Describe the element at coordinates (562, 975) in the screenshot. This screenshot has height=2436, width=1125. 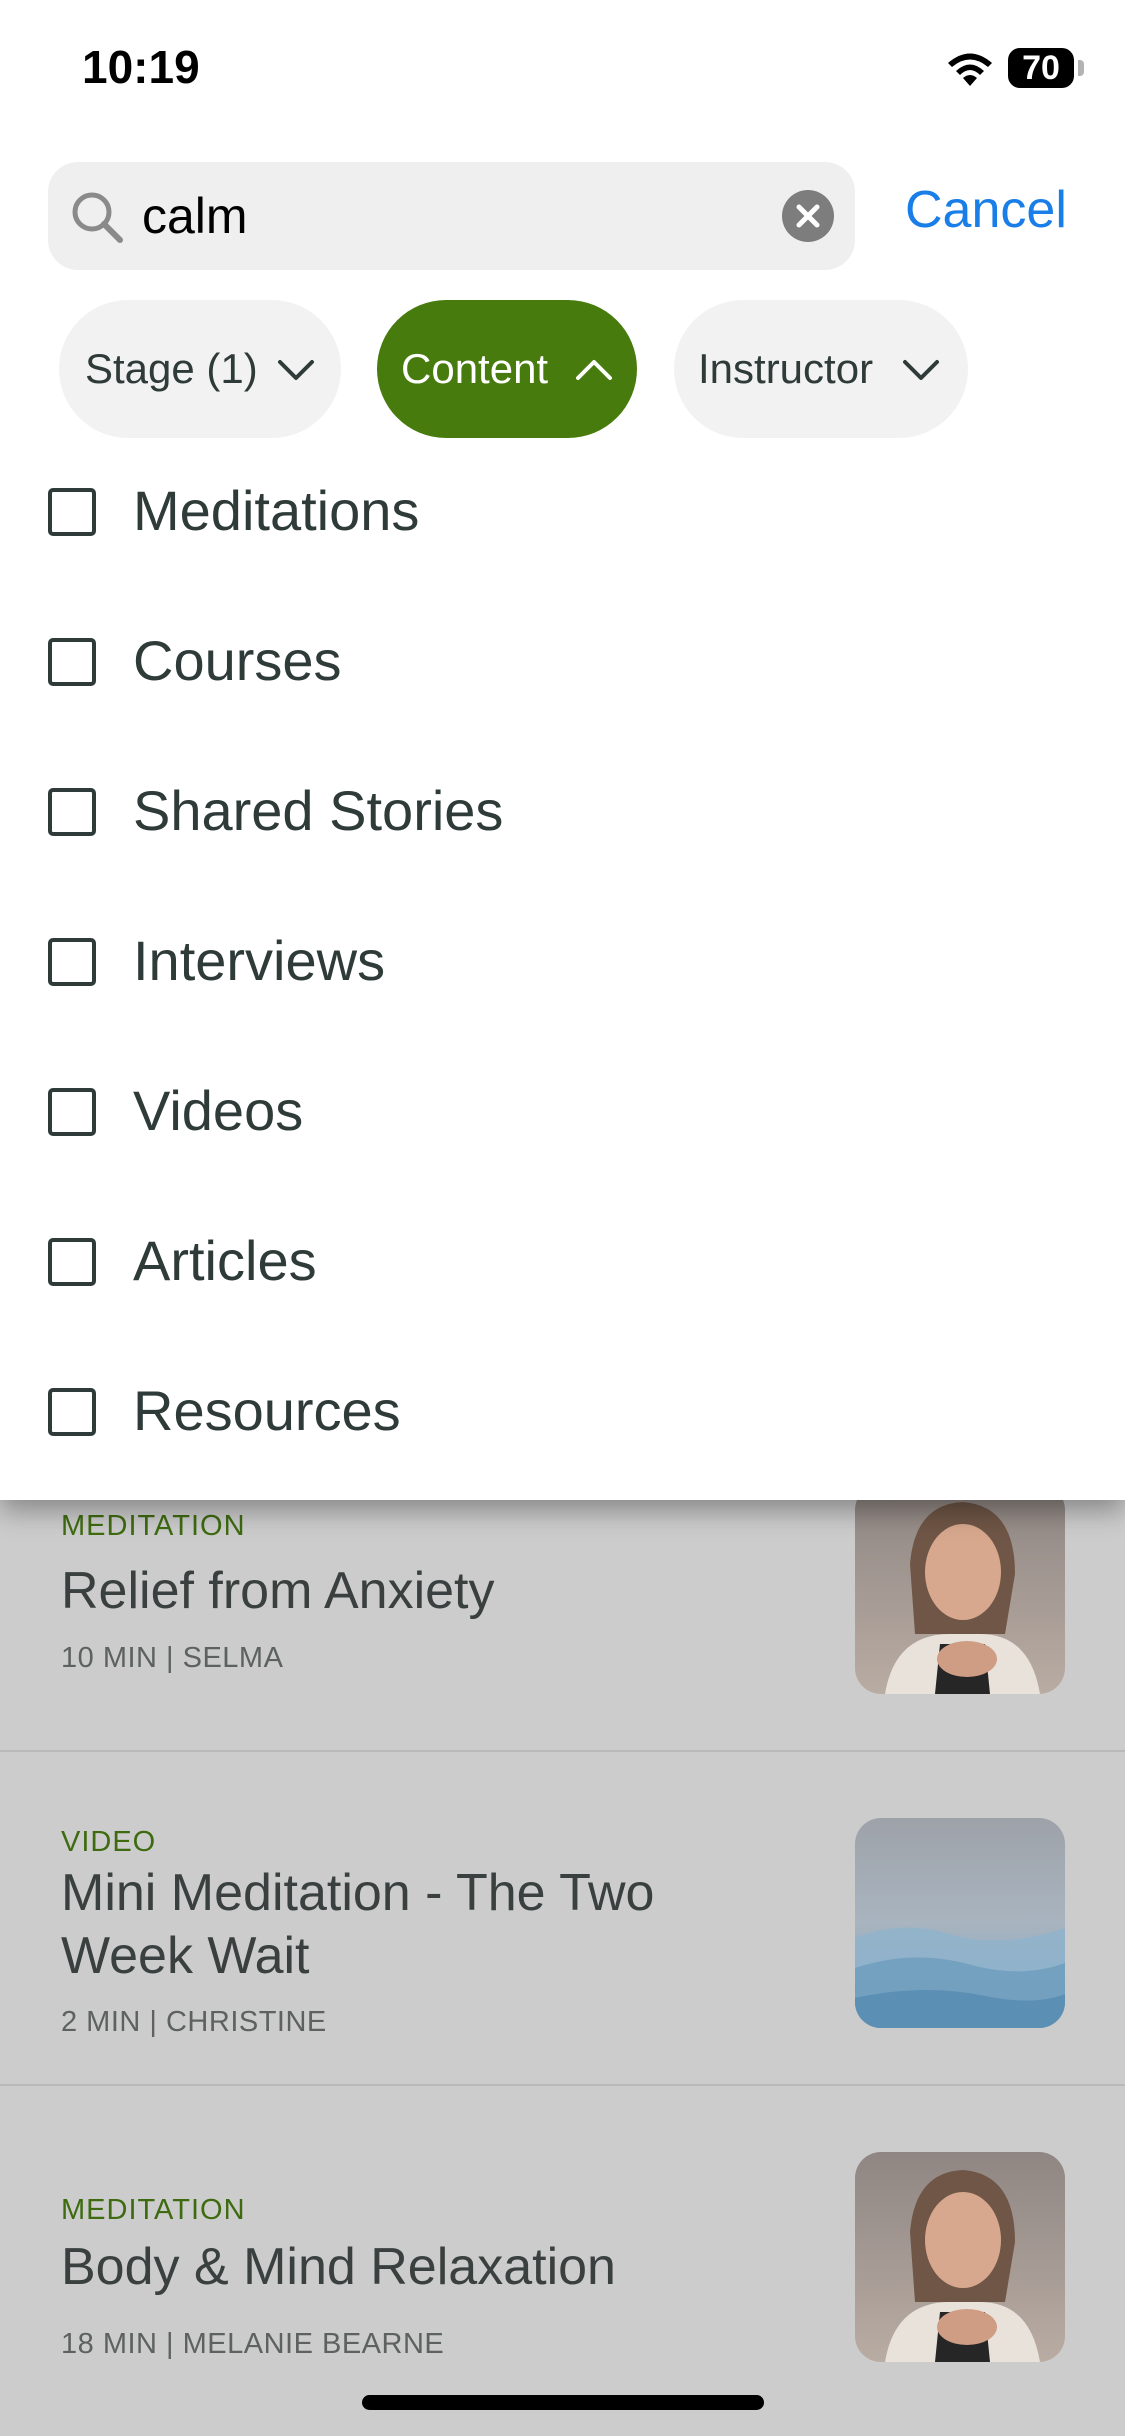
I see `option-interviews: Interviews` at that location.